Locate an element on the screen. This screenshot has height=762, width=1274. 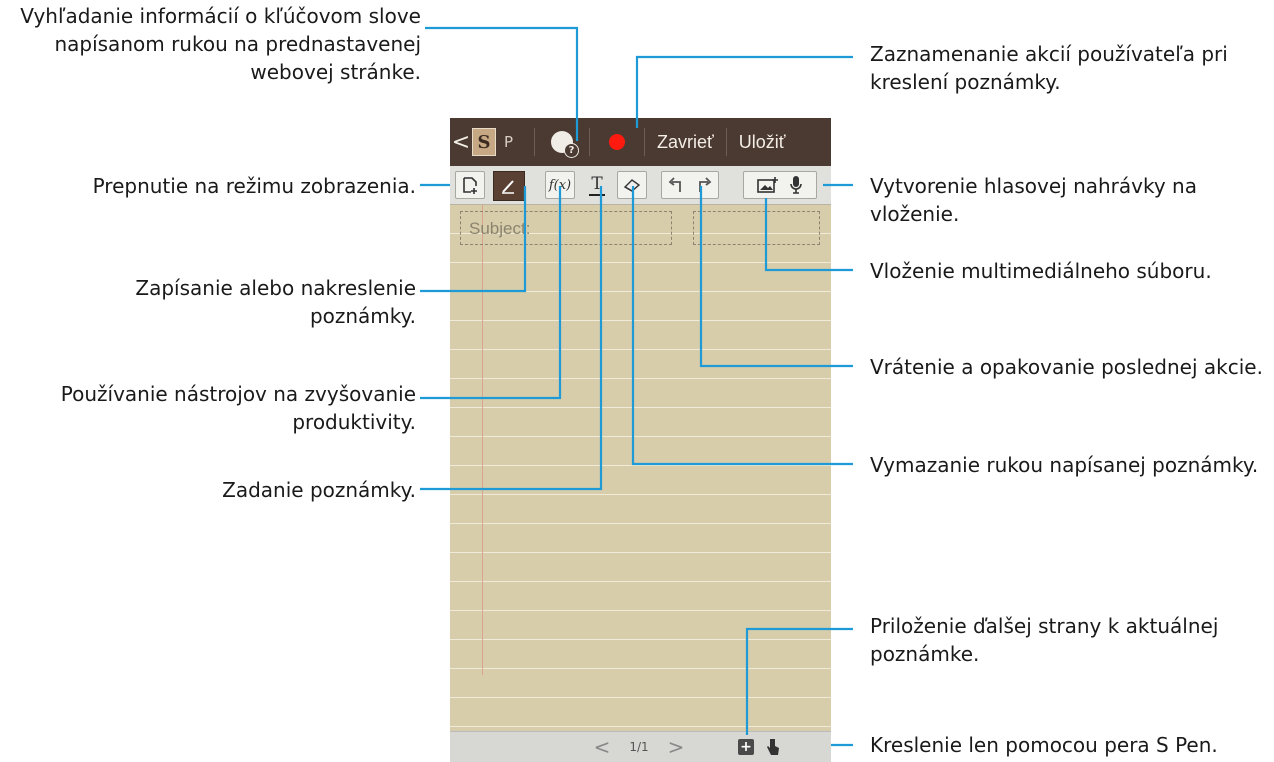
hand-pointer-icon is located at coordinates (773, 747).